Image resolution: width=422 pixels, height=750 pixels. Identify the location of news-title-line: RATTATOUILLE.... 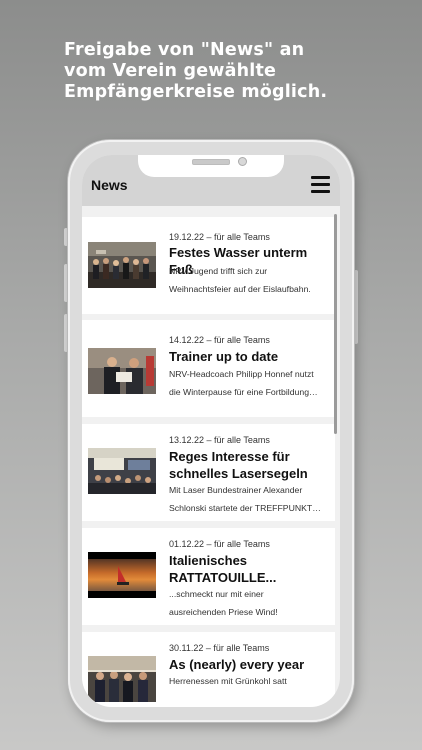
(223, 577).